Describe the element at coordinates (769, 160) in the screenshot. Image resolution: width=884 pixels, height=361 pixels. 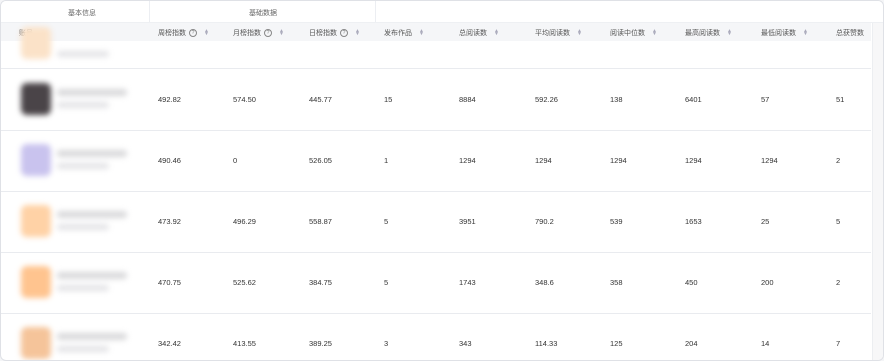
I see `cell-min-reads: 1294` at that location.